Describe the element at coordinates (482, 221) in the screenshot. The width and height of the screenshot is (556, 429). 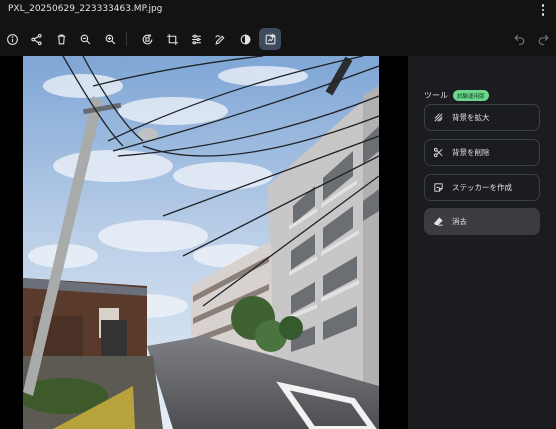
I see `tool-eraser-button: 消去` at that location.